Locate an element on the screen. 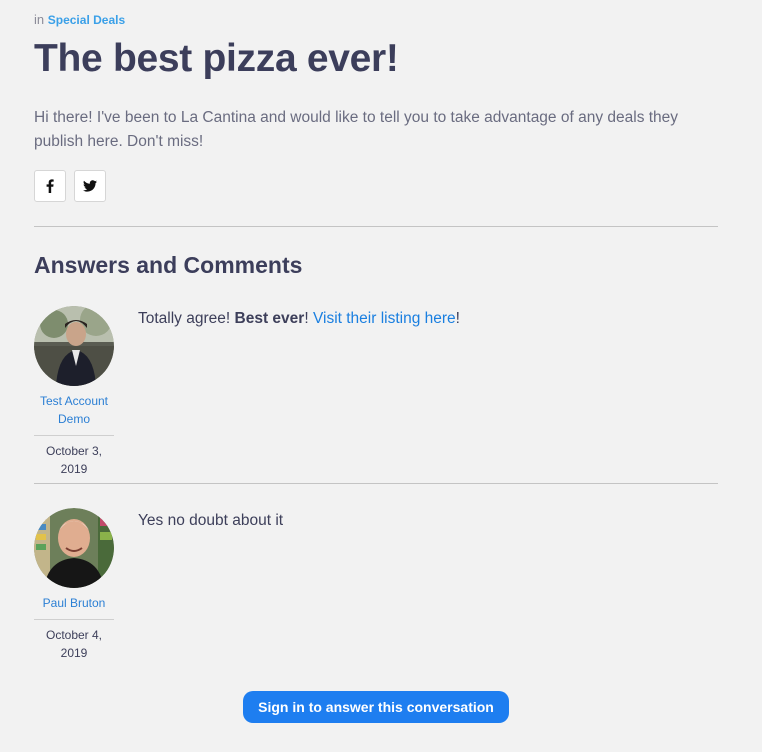 This screenshot has width=762, height=752. author-name-link: Paul Bruton is located at coordinates (74, 603).